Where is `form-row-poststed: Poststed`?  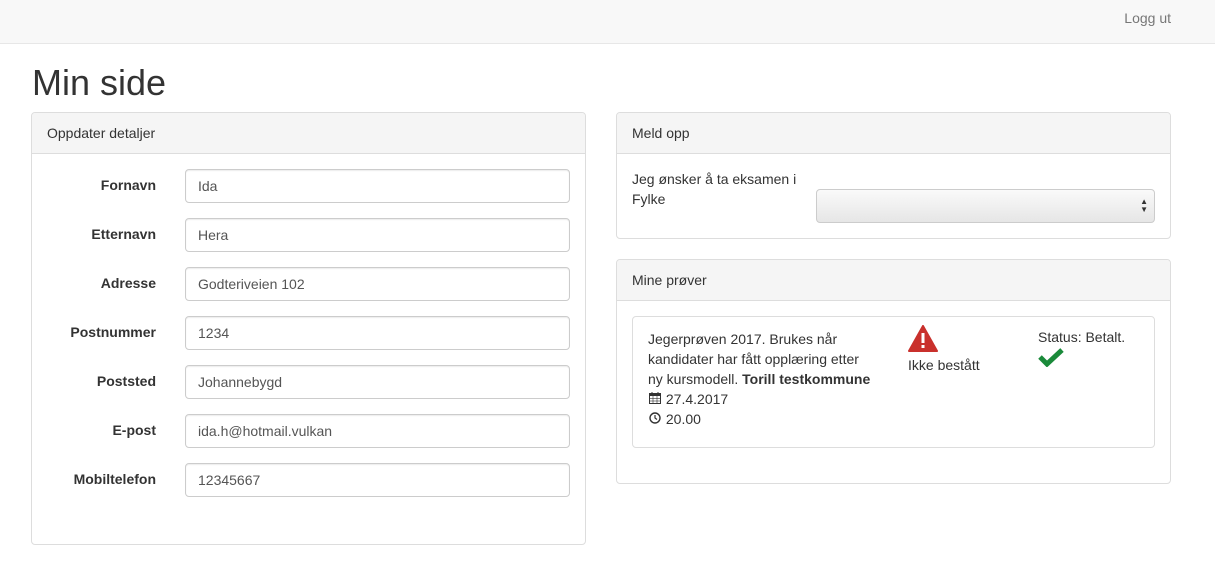 form-row-poststed: Poststed is located at coordinates (308, 382).